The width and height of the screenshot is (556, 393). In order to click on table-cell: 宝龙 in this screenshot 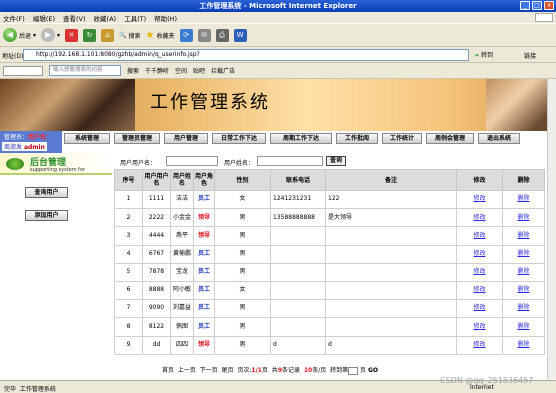, I will do `click(182, 272)`.